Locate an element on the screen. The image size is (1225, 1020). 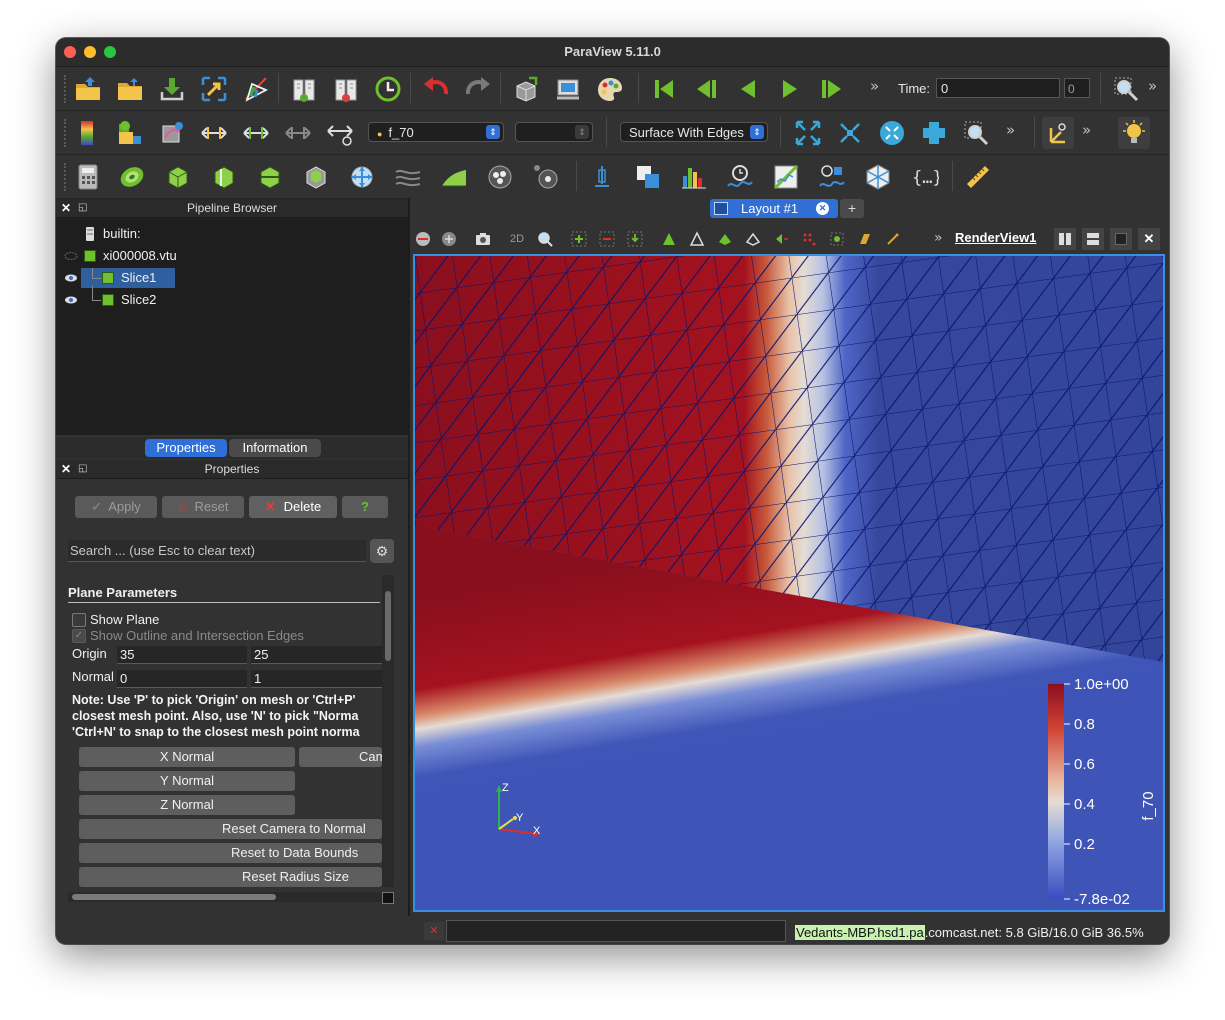
hover-points-icon is located at coordinates (809, 239).